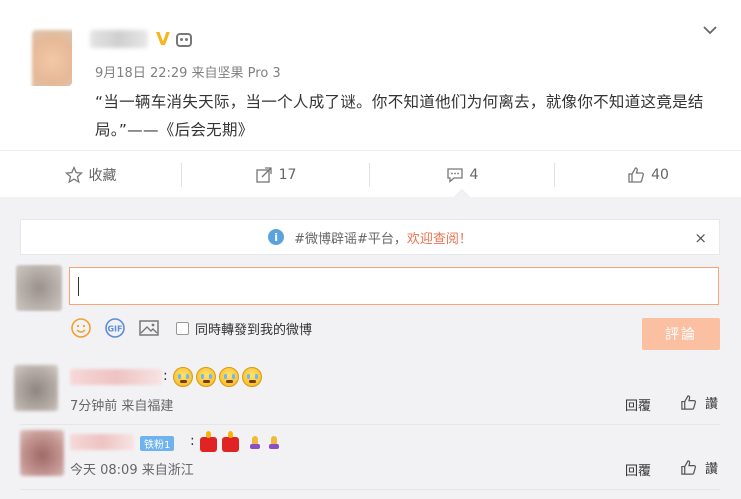 The height and width of the screenshot is (499, 741). What do you see at coordinates (149, 328) in the screenshot?
I see `image-icon` at bounding box center [149, 328].